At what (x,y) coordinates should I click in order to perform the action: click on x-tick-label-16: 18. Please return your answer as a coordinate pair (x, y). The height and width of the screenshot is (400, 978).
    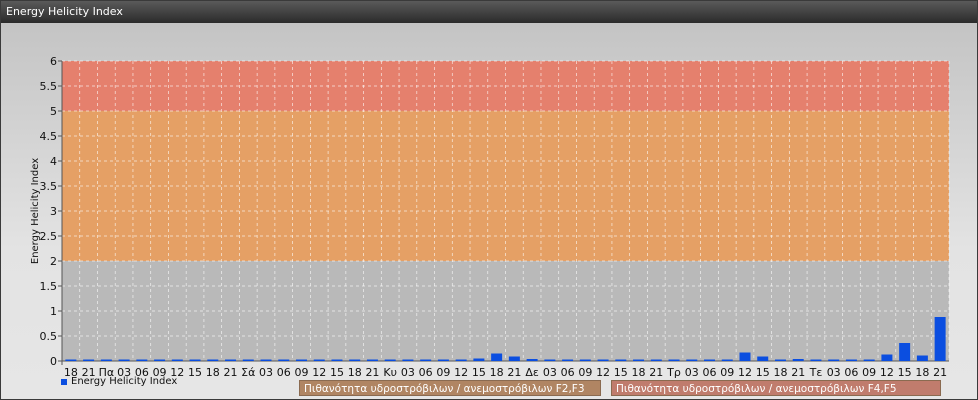
    Looking at the image, I should click on (355, 372).